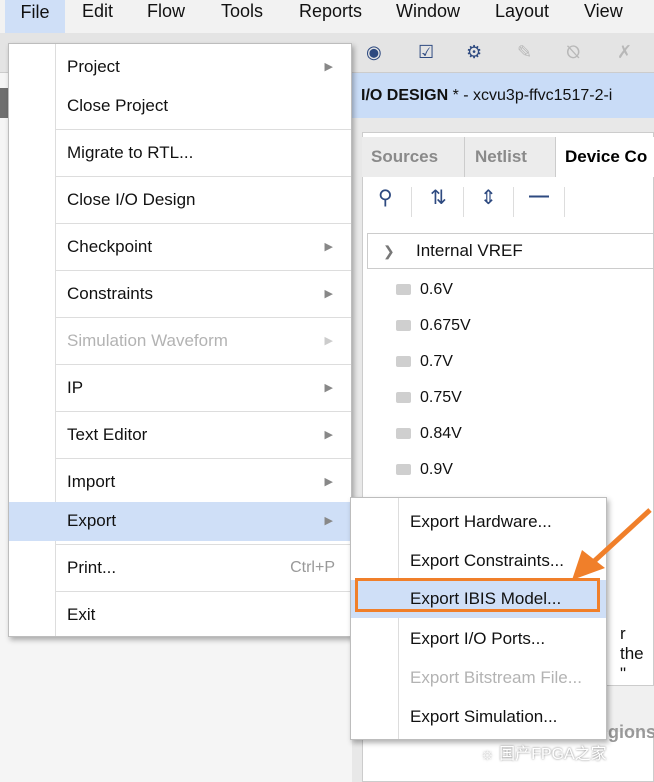 This screenshot has width=654, height=782. I want to click on menu-item-exit: Exit, so click(180, 615).